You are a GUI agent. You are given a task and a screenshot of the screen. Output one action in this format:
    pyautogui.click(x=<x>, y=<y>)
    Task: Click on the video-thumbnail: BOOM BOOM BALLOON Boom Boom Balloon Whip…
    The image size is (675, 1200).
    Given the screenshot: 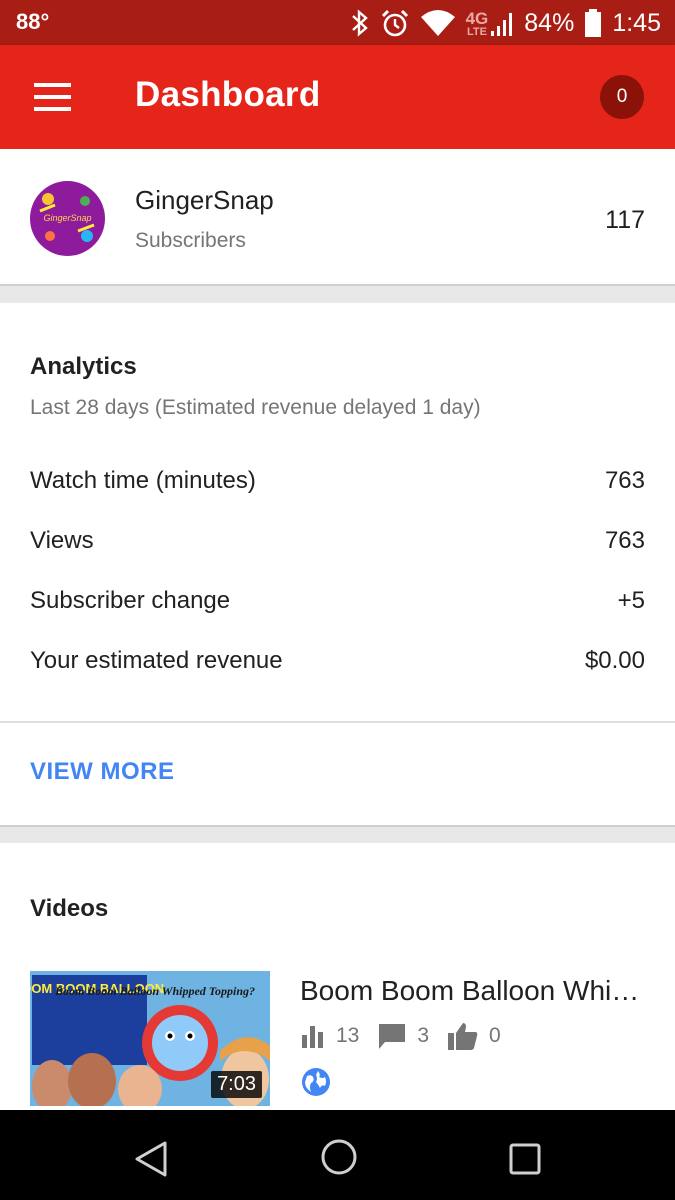 What is the action you would take?
    pyautogui.click(x=150, y=1038)
    